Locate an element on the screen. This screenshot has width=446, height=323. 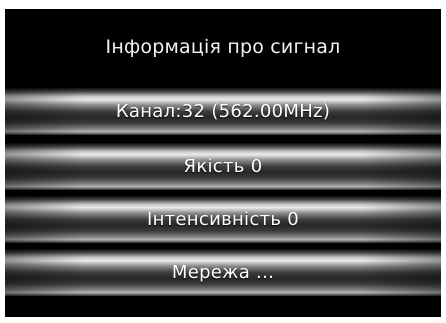
channel-label: Канал:32 (562.00MHz) is located at coordinates (223, 111).